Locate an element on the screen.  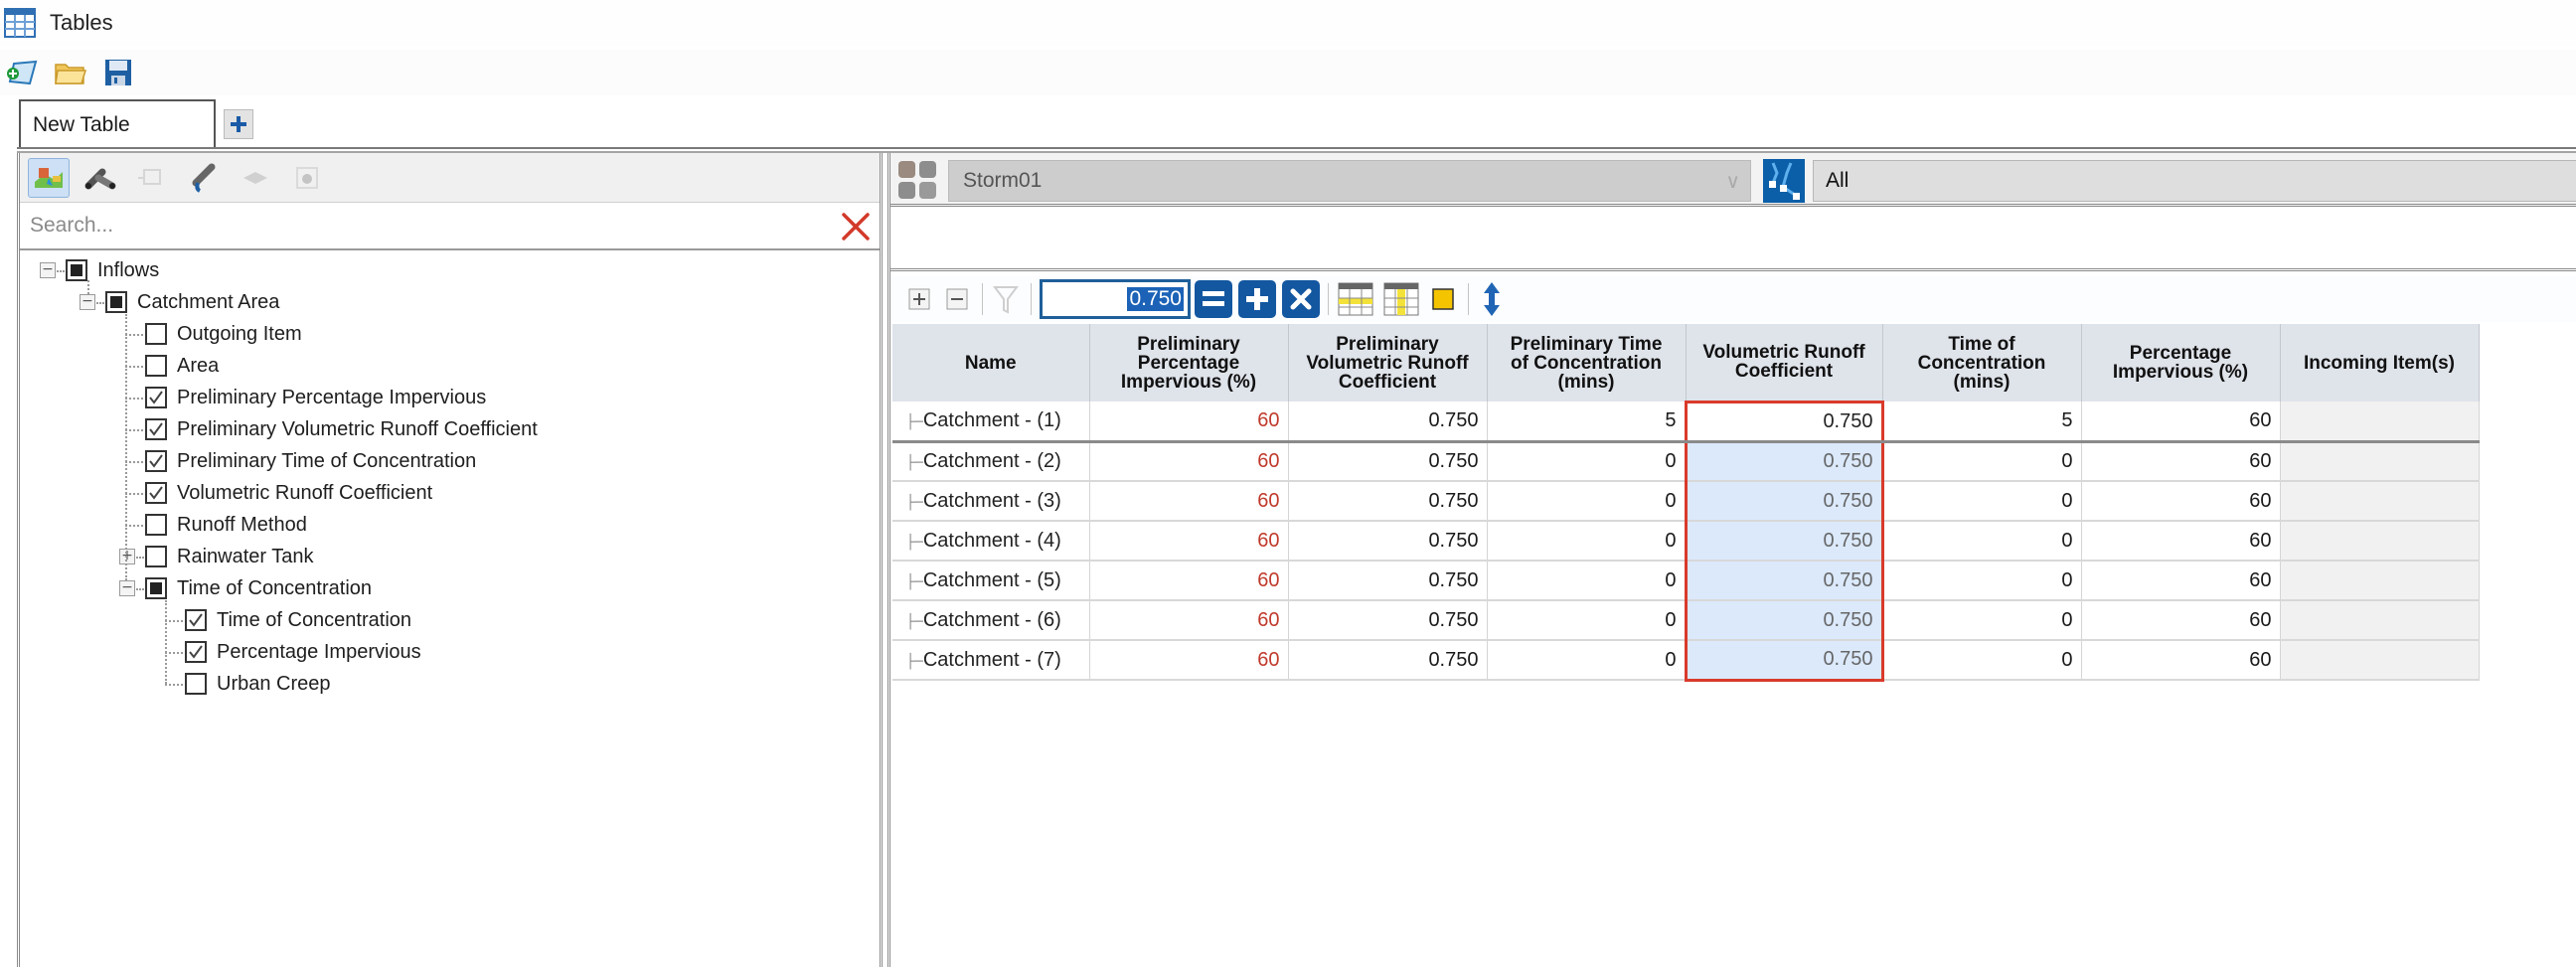
tree-item: − Catchment Area is located at coordinates (450, 302).